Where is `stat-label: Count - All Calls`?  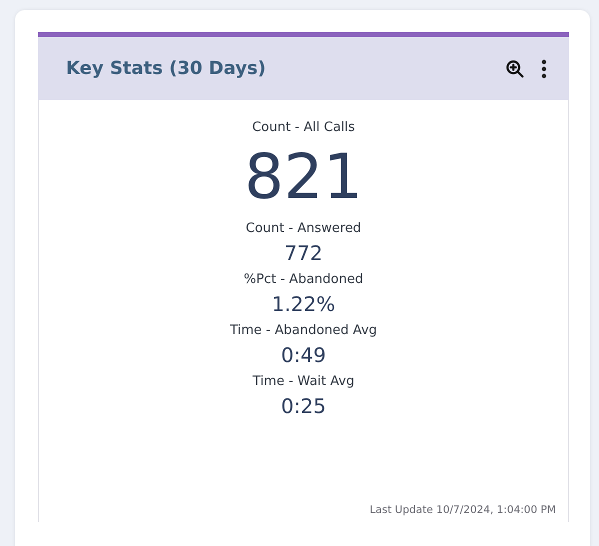 stat-label: Count - All Calls is located at coordinates (303, 127).